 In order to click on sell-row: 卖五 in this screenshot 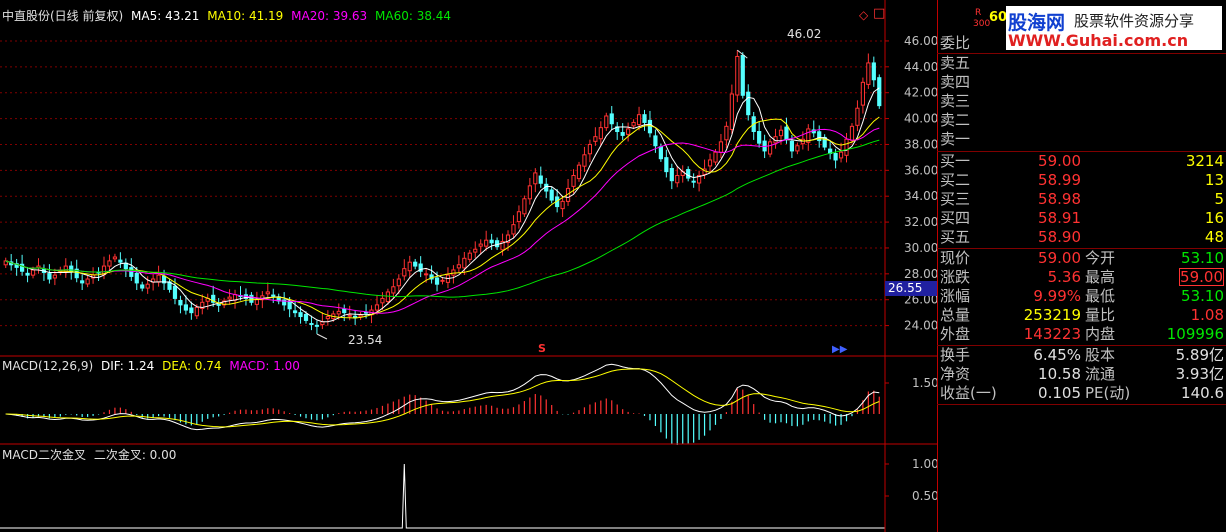, I will do `click(1081, 63)`.